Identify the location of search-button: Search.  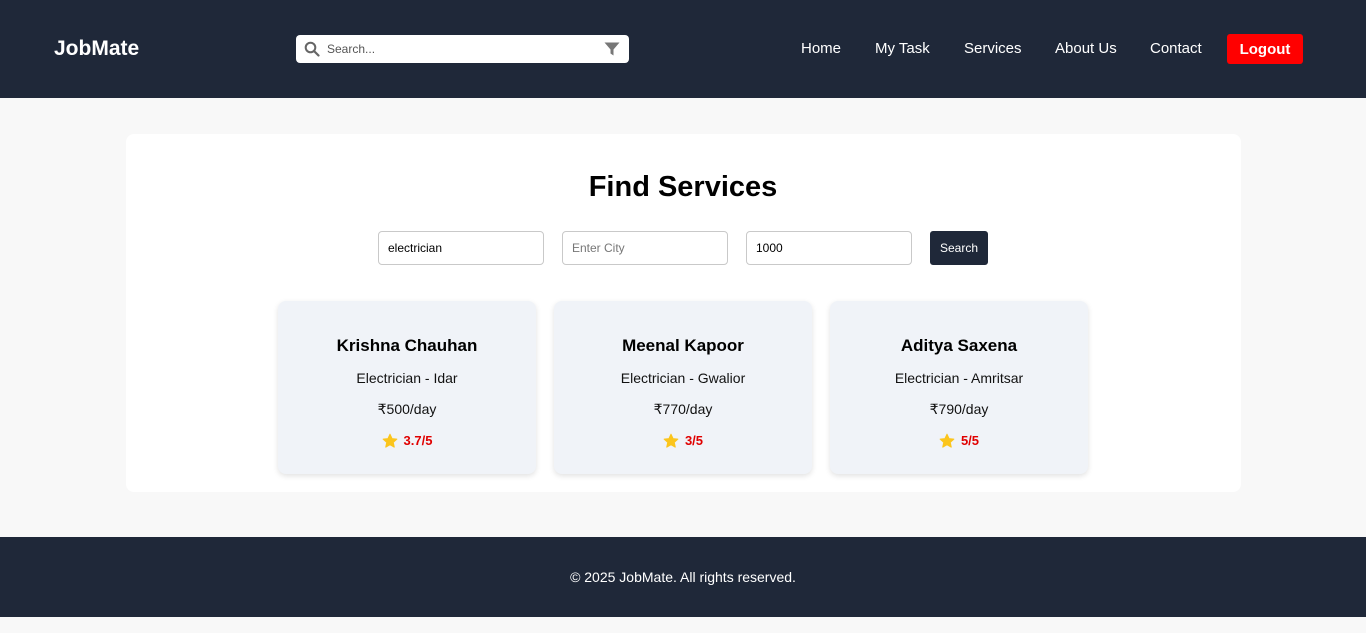
(959, 248).